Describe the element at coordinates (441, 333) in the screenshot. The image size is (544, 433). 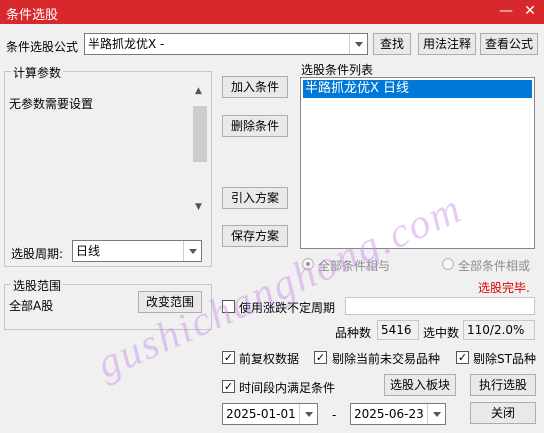
I see `selected-label: 选中数` at that location.